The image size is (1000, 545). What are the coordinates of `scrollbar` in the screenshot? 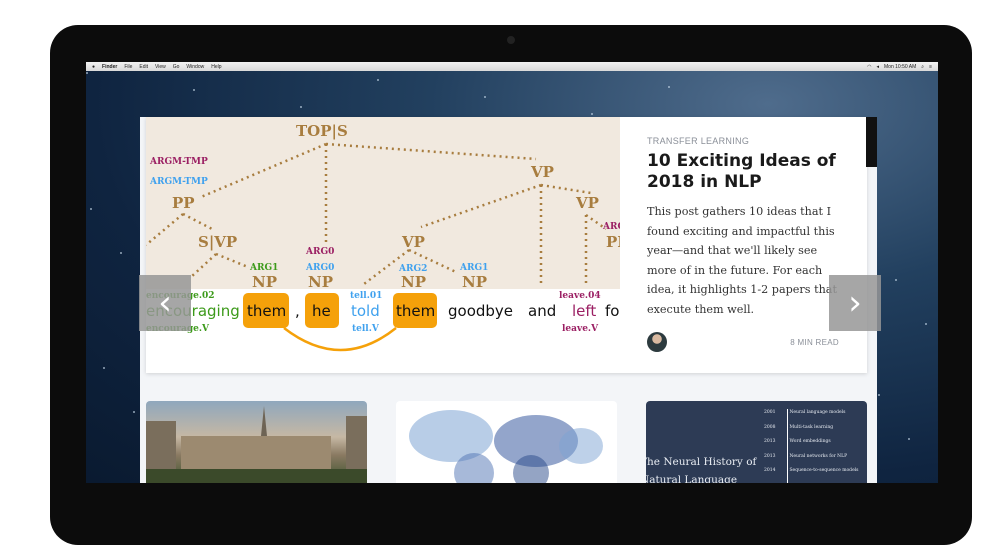 It's located at (871, 142).